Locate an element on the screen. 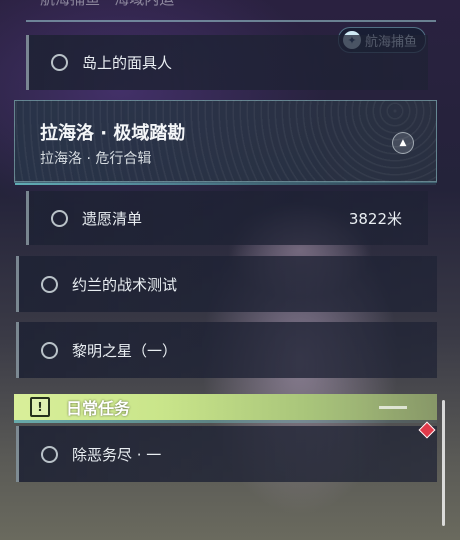 The image size is (460, 540). previous-section-text: 航海捕鱼 · 海域内运 is located at coordinates (107, 4).